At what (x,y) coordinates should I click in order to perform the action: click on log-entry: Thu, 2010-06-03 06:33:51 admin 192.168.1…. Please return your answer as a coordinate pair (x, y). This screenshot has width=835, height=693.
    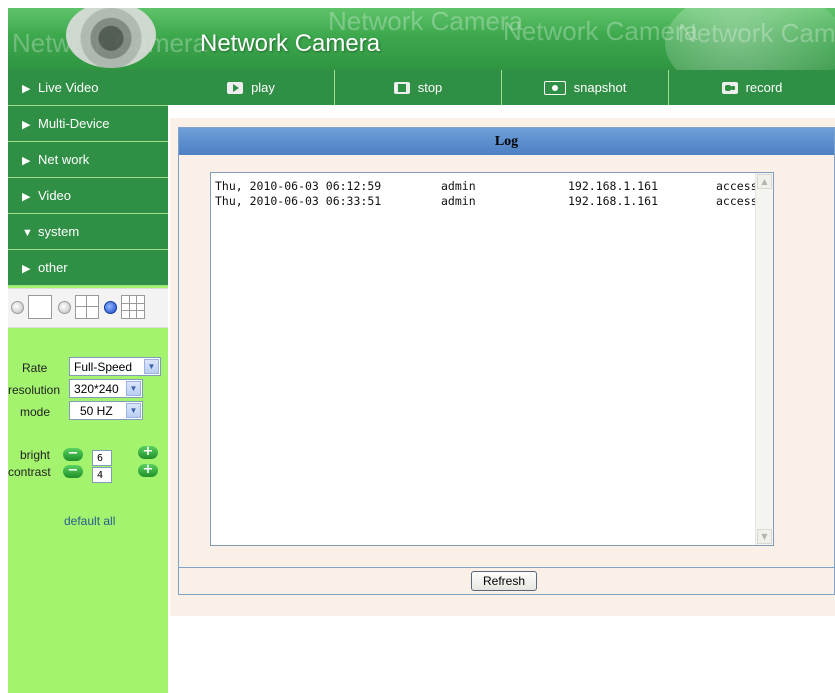
    Looking at the image, I should click on (492, 201).